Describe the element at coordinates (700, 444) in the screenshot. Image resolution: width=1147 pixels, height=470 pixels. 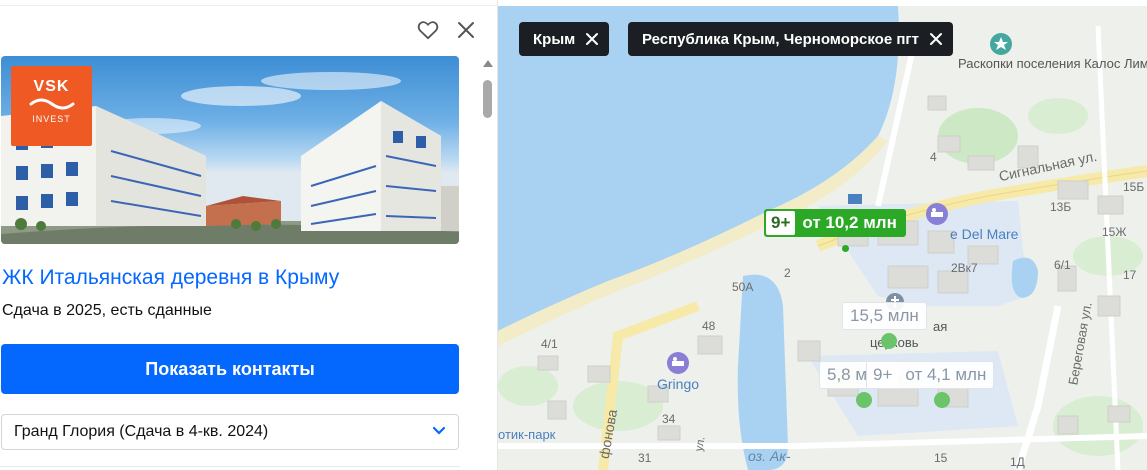
I see `street-label: ул.` at that location.